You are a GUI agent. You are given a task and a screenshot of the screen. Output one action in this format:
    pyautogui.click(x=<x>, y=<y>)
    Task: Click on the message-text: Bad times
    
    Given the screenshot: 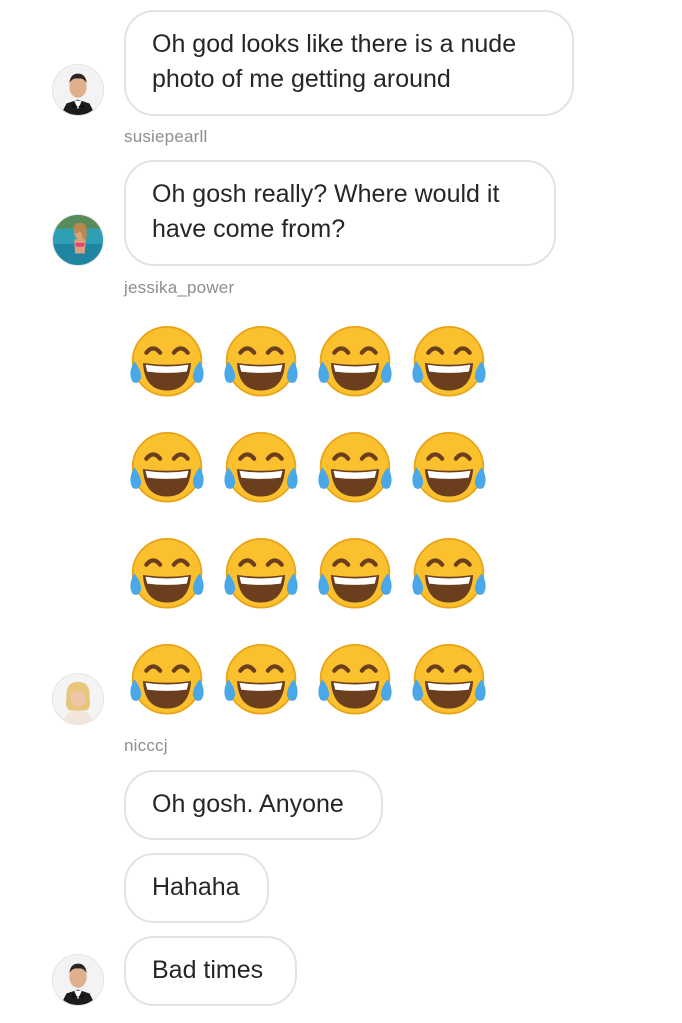 What is the action you would take?
    pyautogui.click(x=208, y=970)
    